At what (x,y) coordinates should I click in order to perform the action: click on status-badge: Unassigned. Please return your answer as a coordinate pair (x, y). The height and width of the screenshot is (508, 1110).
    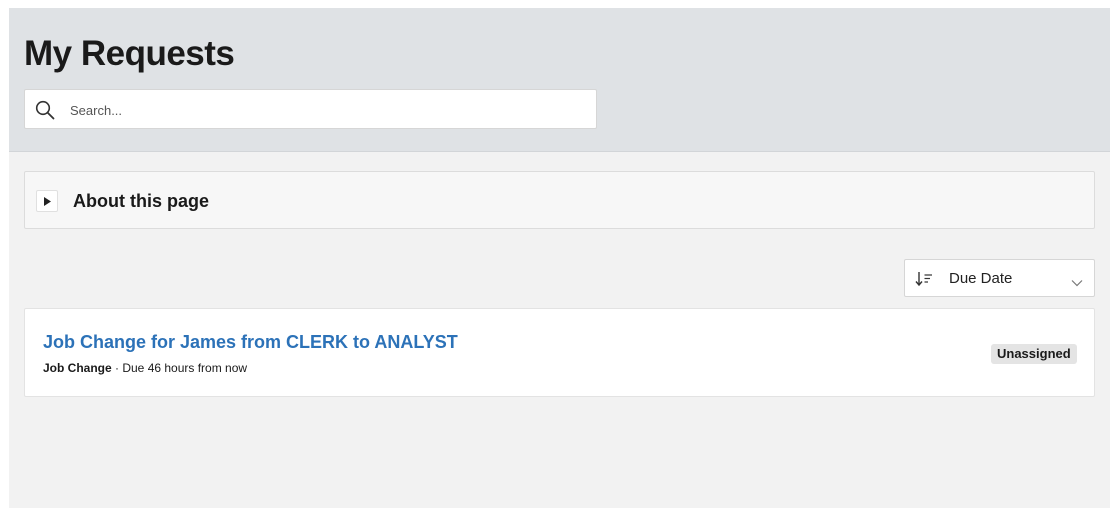
    Looking at the image, I should click on (1034, 354).